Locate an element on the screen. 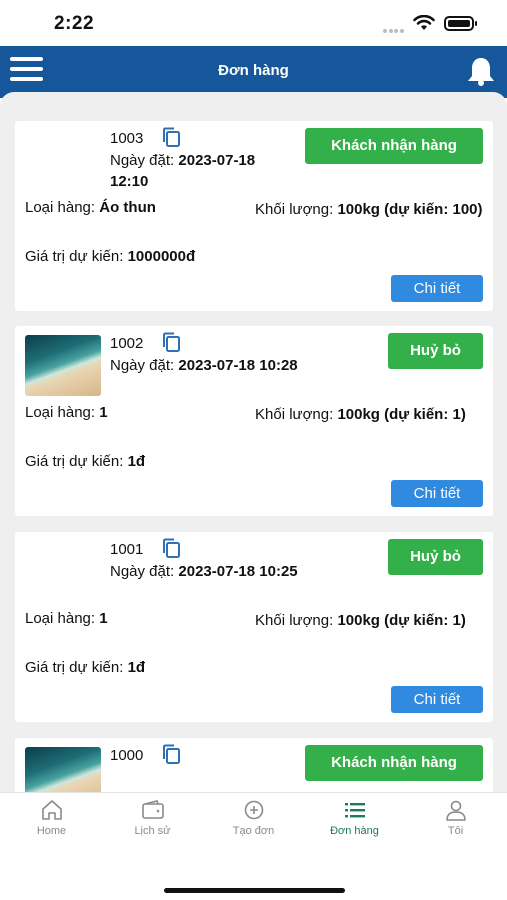 This screenshot has width=507, height=900. list-icon is located at coordinates (354, 810).